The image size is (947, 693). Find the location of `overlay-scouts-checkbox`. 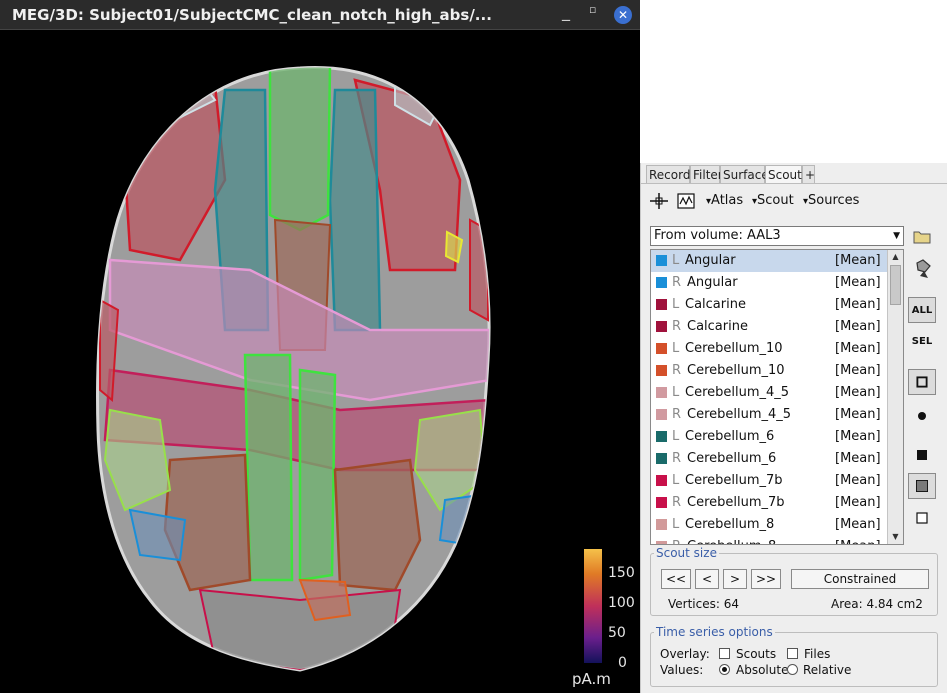

overlay-scouts-checkbox is located at coordinates (724, 653).